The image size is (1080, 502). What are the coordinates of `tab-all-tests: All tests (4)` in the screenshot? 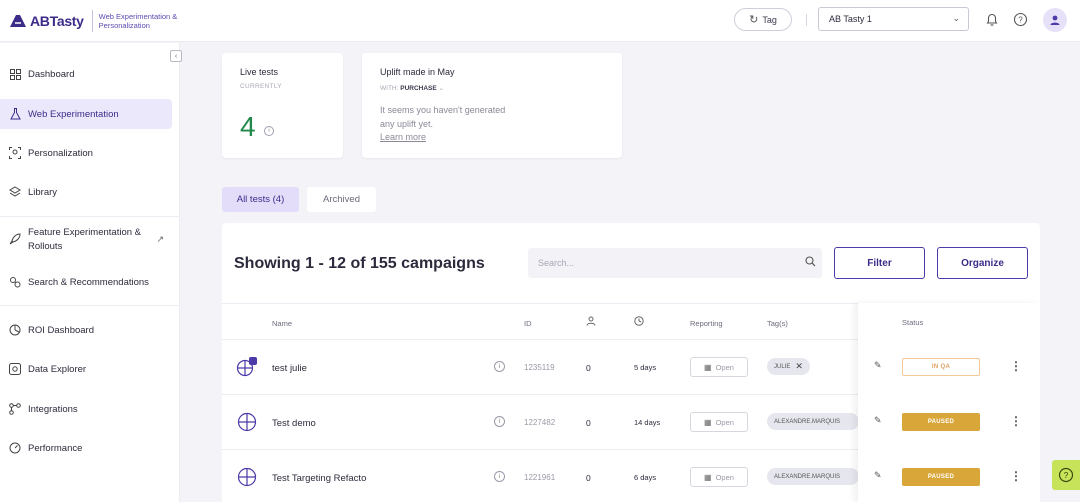 It's located at (260, 199).